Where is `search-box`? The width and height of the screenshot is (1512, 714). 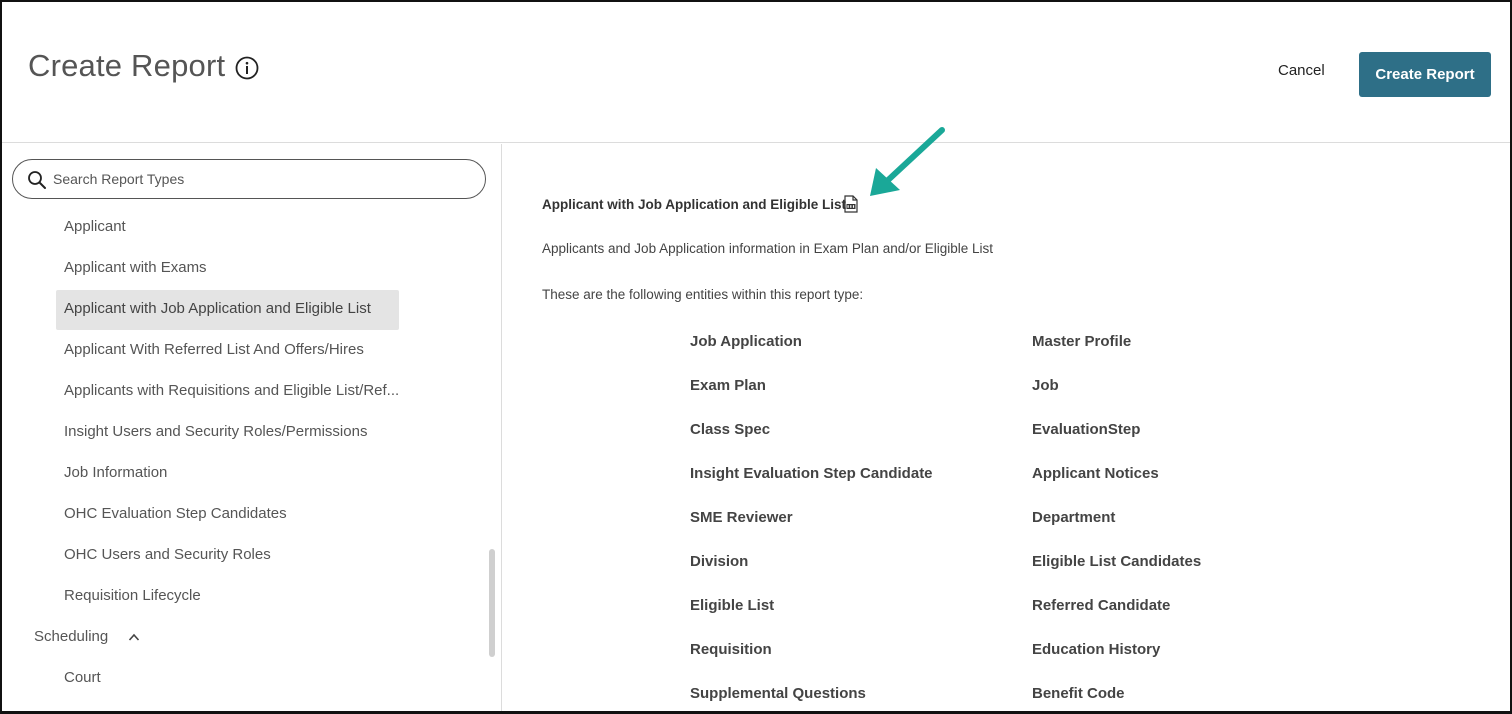
search-box is located at coordinates (249, 179).